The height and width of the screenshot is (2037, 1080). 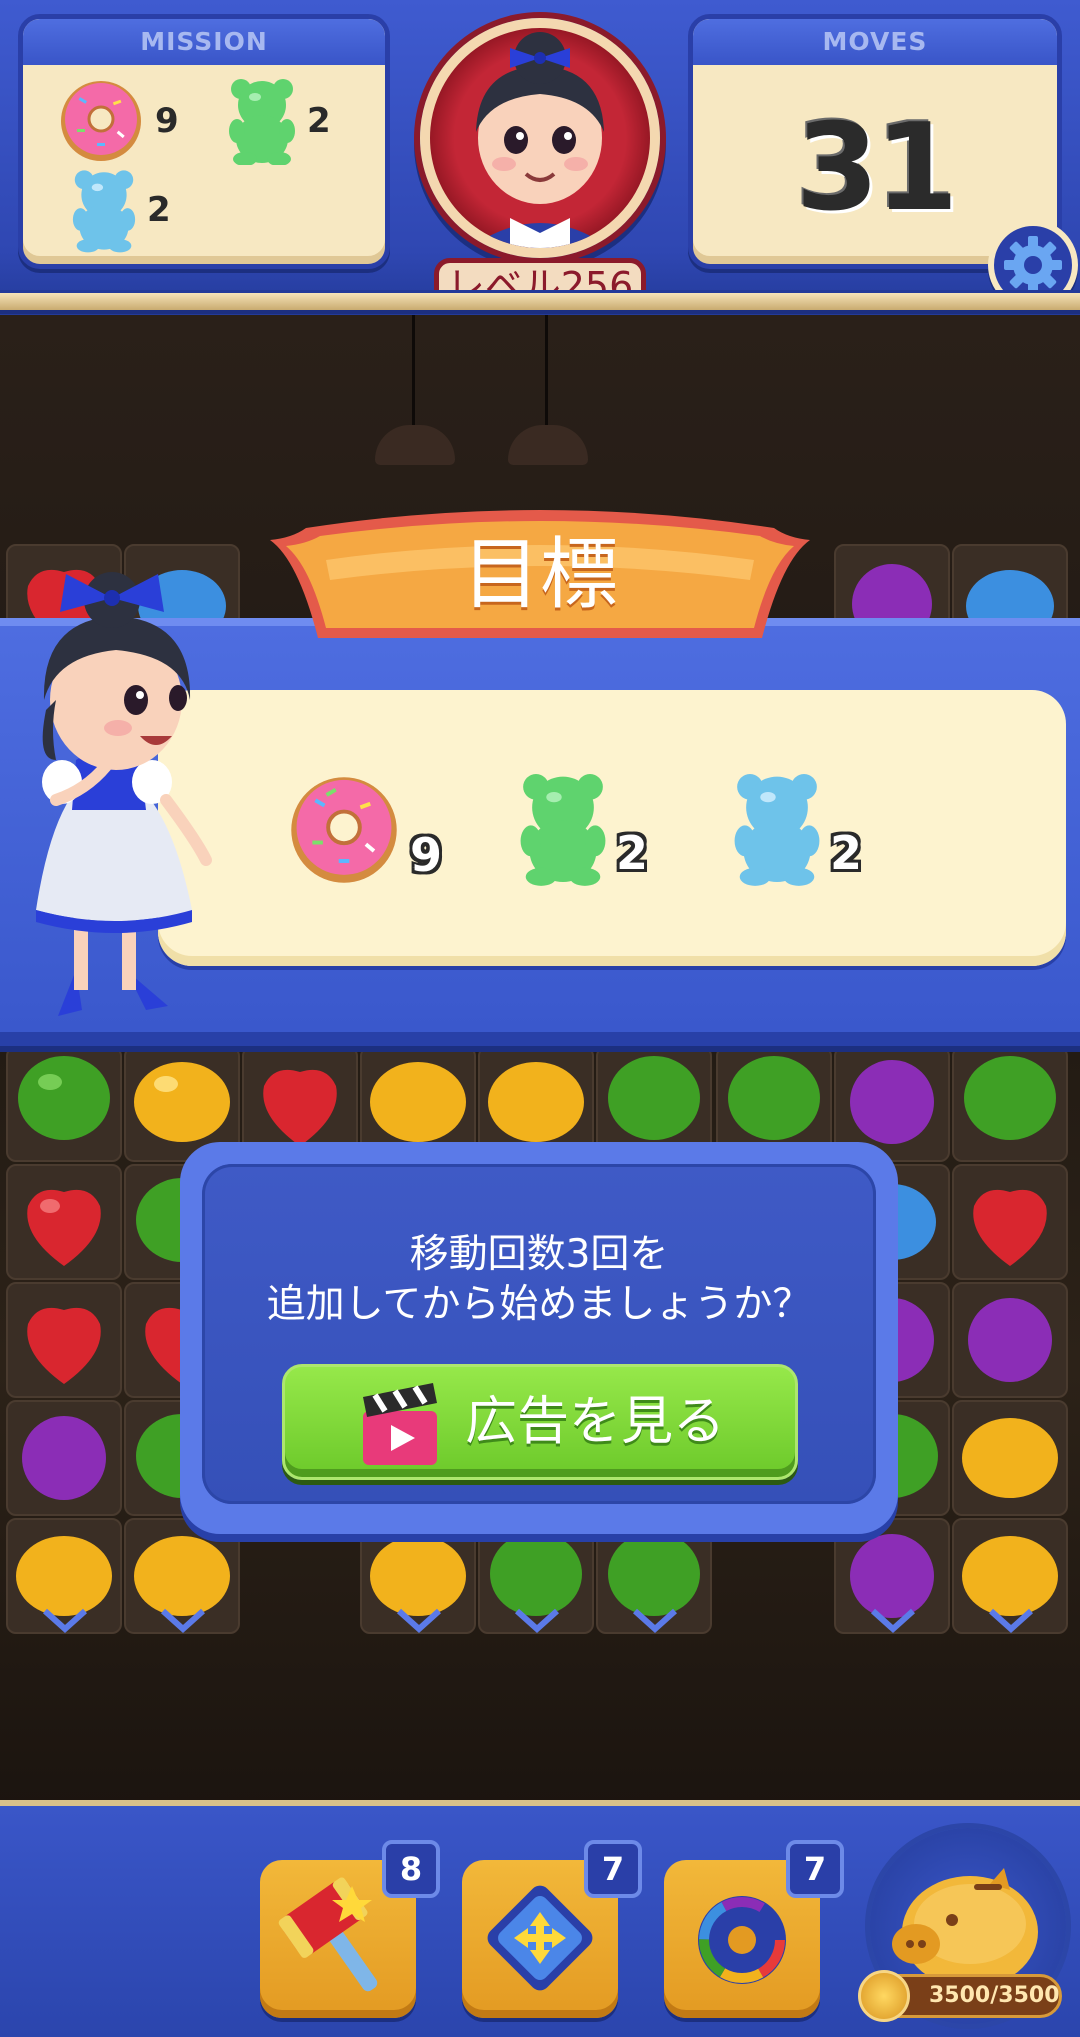 What do you see at coordinates (204, 141) in the screenshot?
I see `mission-panel: MISSION 9 2 2` at bounding box center [204, 141].